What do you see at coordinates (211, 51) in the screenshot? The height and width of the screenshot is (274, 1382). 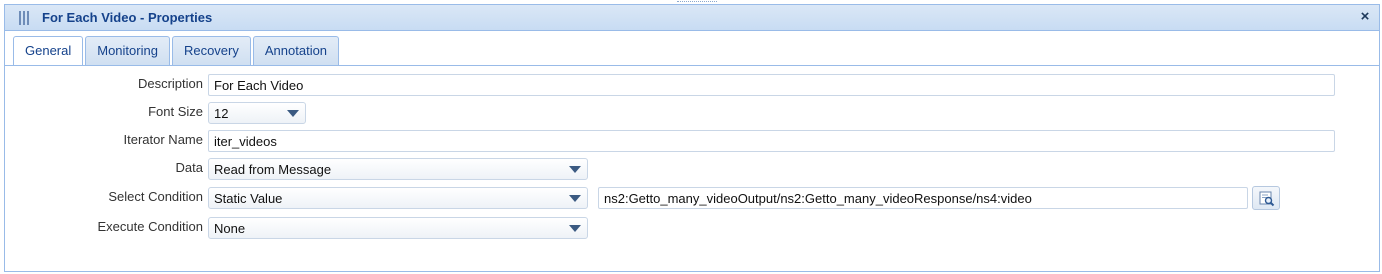 I see `tab-recovery: Recovery` at bounding box center [211, 51].